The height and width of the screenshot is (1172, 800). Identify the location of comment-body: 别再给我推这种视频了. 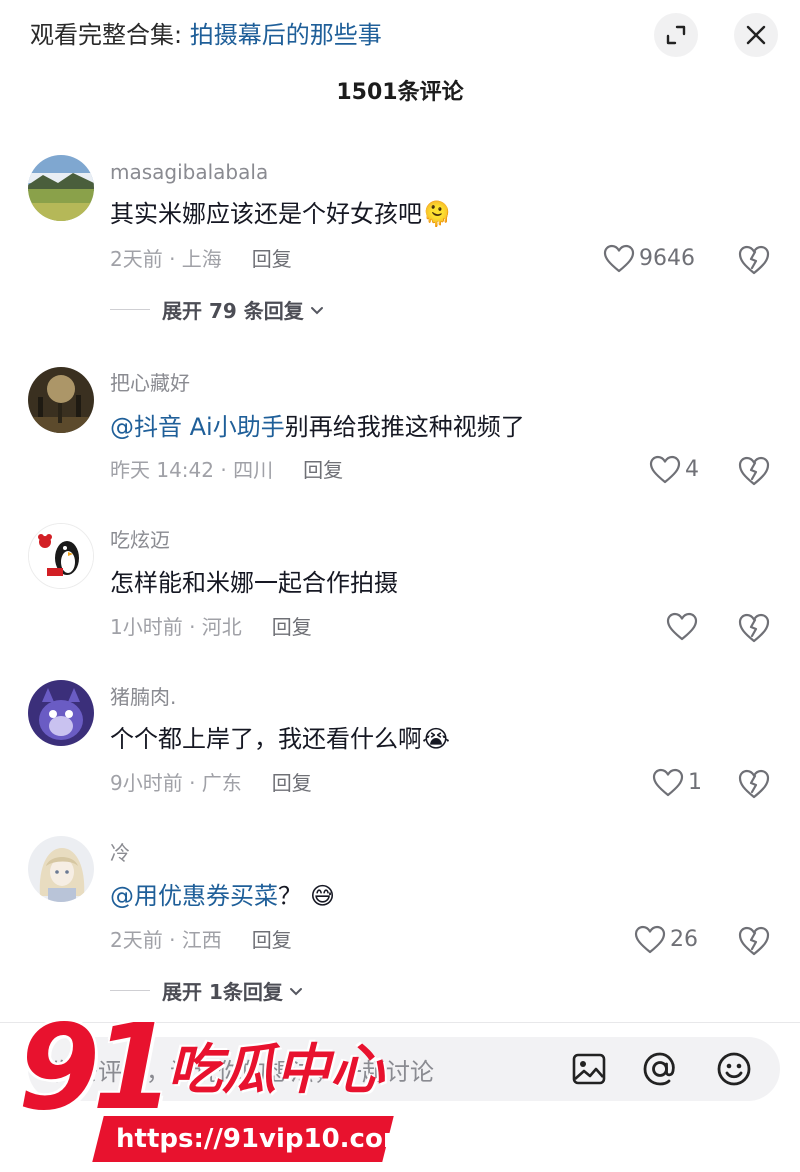
(404, 427).